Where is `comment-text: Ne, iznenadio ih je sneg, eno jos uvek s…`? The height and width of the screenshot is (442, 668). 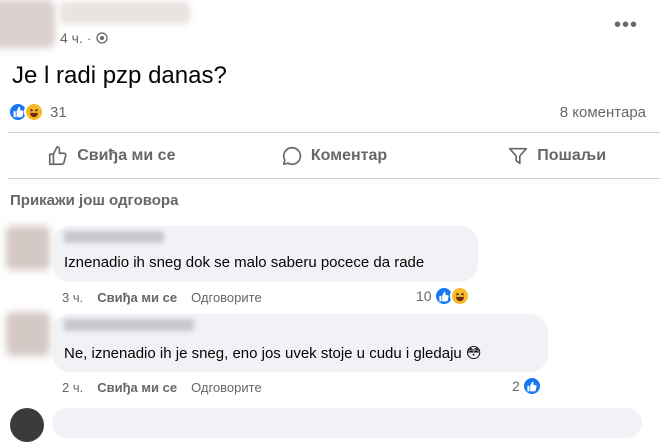
comment-text: Ne, iznenadio ih je sneg, eno jos uvek s… is located at coordinates (273, 353).